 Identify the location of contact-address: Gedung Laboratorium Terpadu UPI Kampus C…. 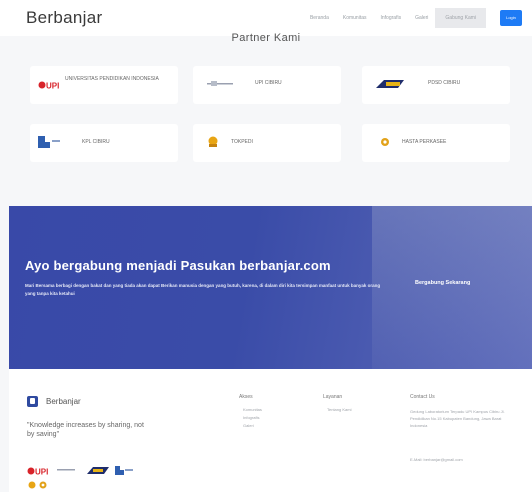
(457, 418).